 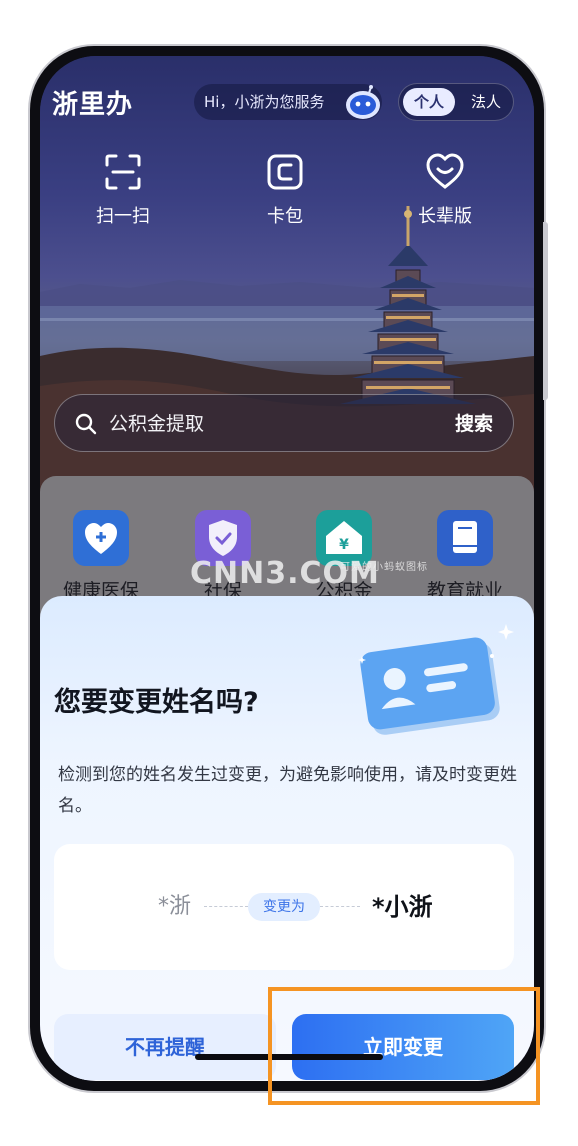 I want to click on highlight-box, so click(x=404, y=1046).